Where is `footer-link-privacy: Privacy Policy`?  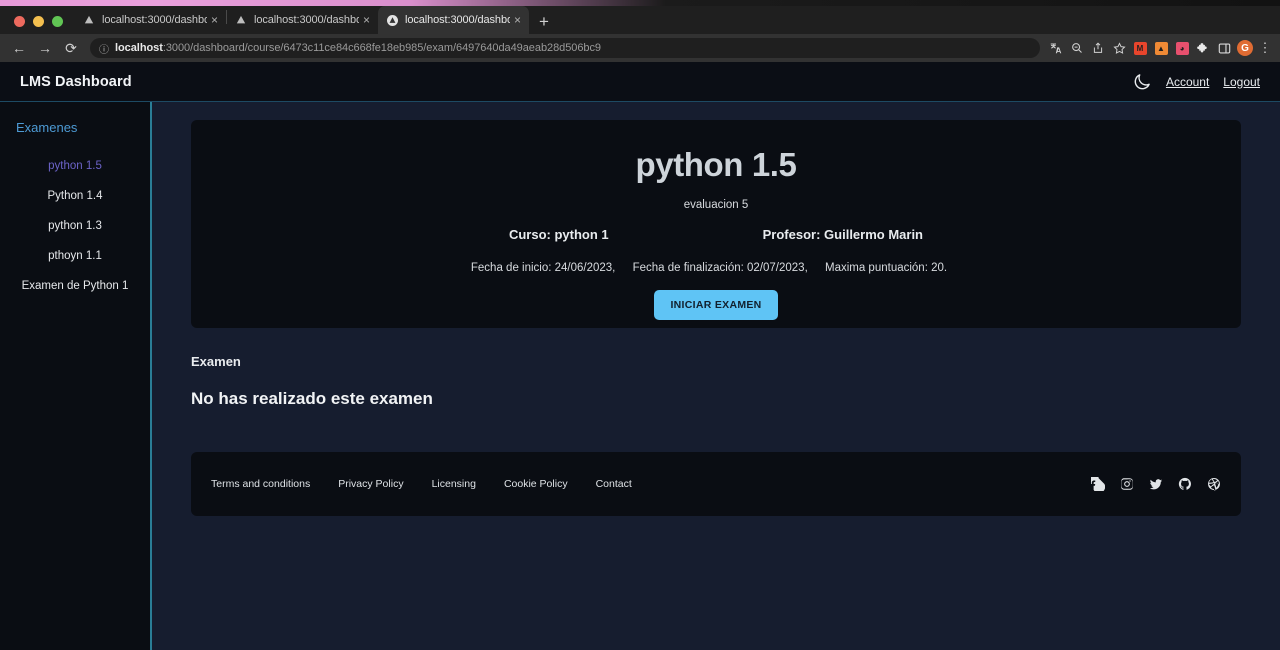
footer-link-privacy: Privacy Policy is located at coordinates (370, 484).